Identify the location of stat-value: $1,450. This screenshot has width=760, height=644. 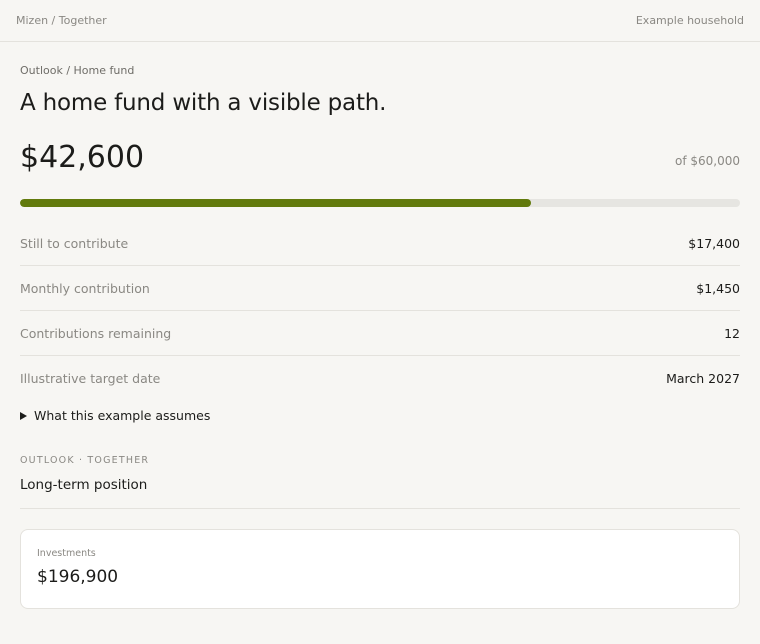
(718, 288).